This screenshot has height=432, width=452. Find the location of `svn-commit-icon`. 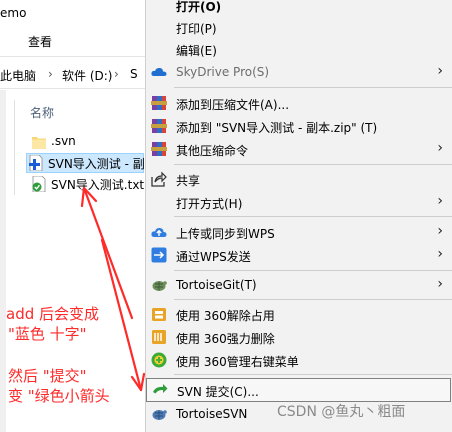

svn-commit-icon is located at coordinates (160, 389).